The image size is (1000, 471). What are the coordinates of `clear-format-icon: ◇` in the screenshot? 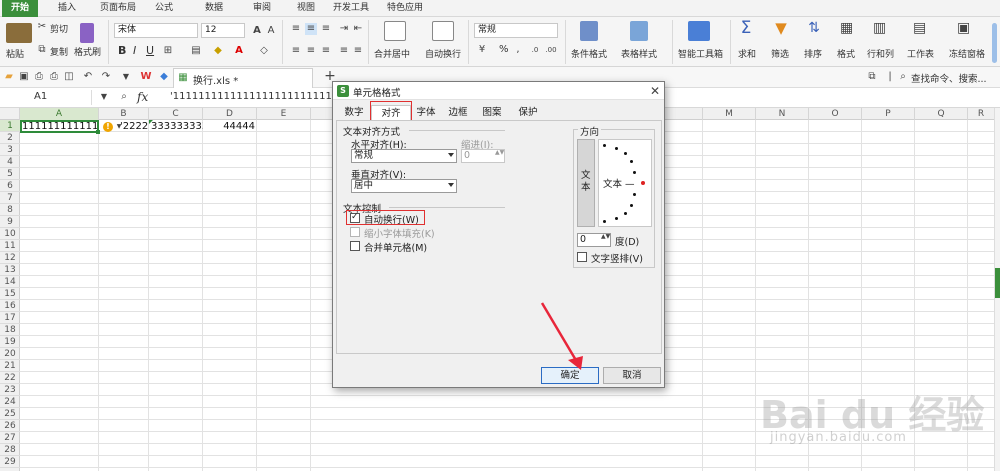 It's located at (264, 51).